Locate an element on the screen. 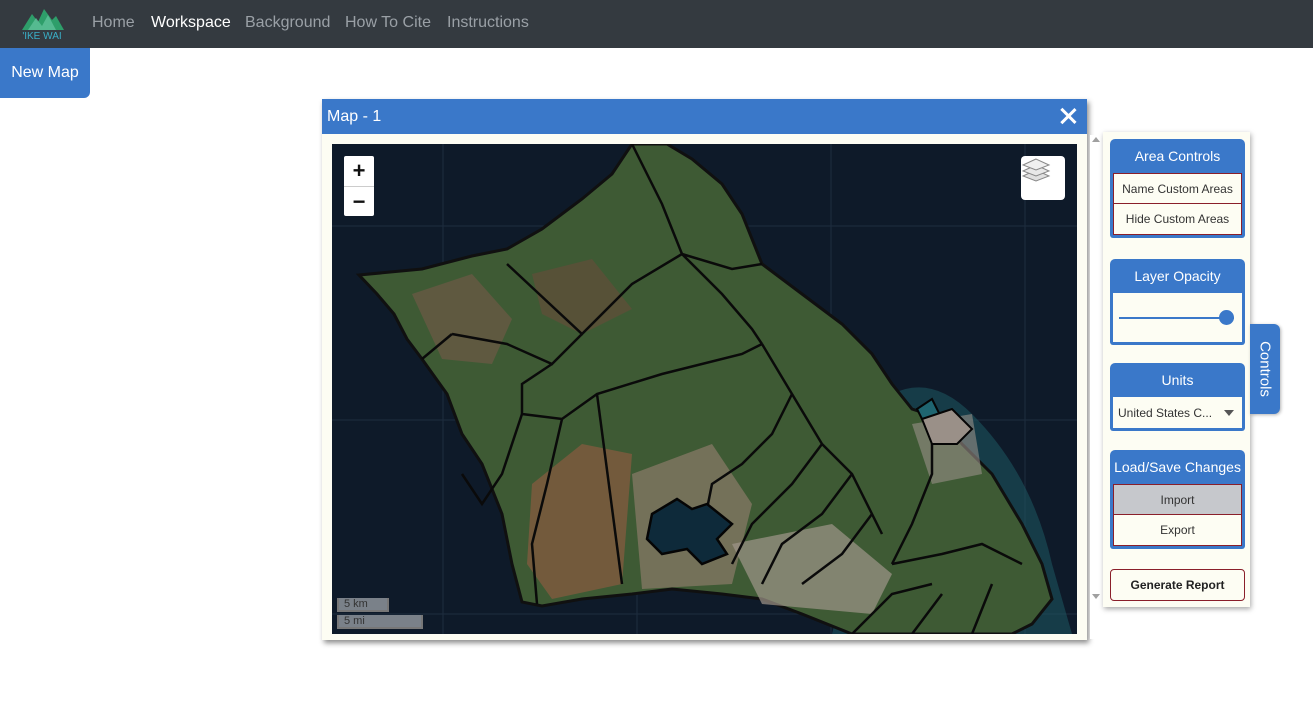 Image resolution: width=1313 pixels, height=701 pixels. nav-background: Background is located at coordinates (287, 23).